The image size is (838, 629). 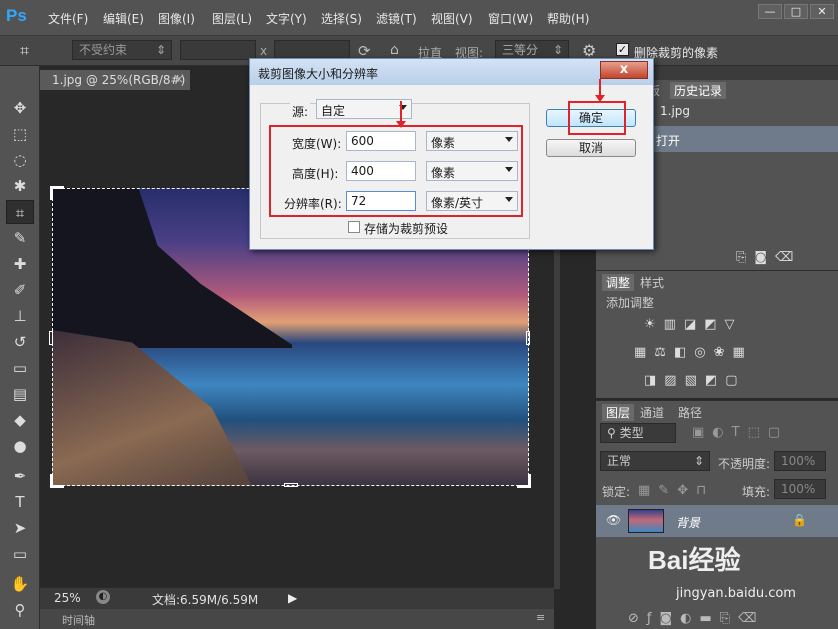 I want to click on eraser-tool-icon: ▭, so click(x=20, y=368).